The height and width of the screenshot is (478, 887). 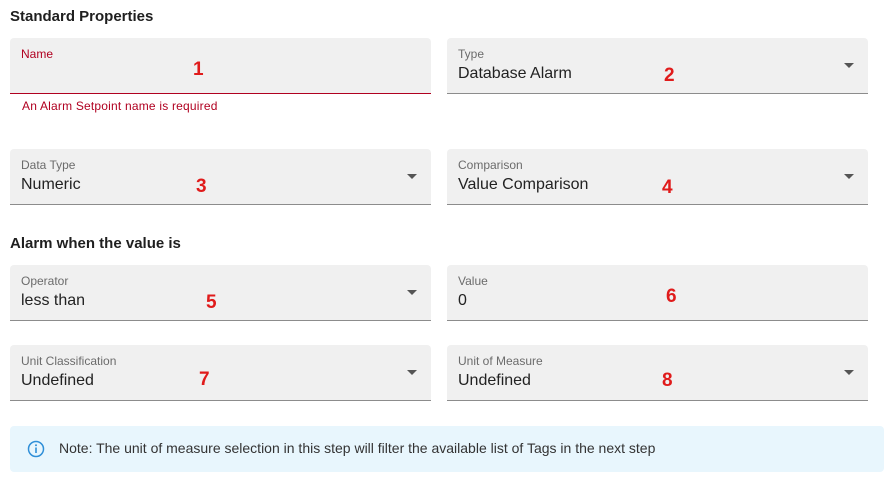 I want to click on operator-select-label: Operator, so click(x=45, y=281).